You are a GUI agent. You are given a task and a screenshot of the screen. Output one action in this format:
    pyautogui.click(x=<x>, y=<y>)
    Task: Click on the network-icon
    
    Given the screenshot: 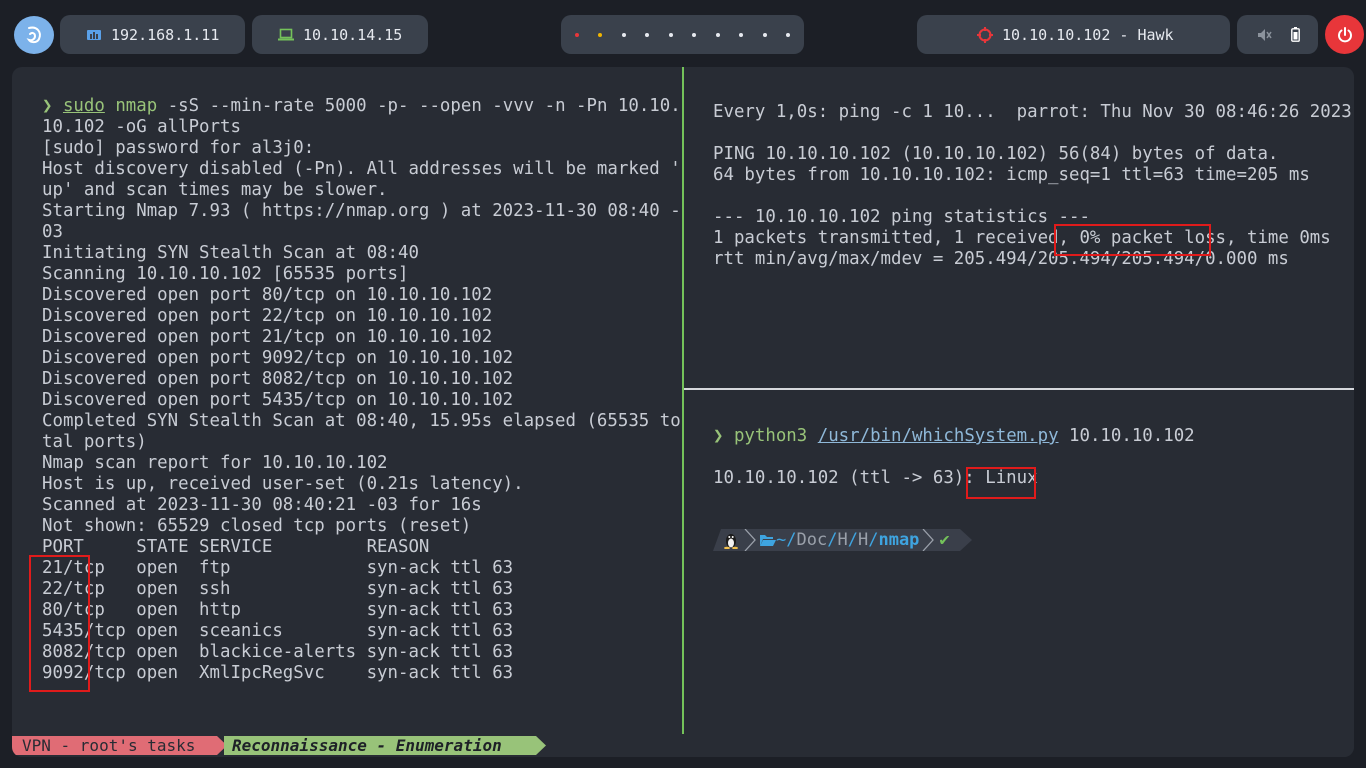 What is the action you would take?
    pyautogui.click(x=94, y=34)
    